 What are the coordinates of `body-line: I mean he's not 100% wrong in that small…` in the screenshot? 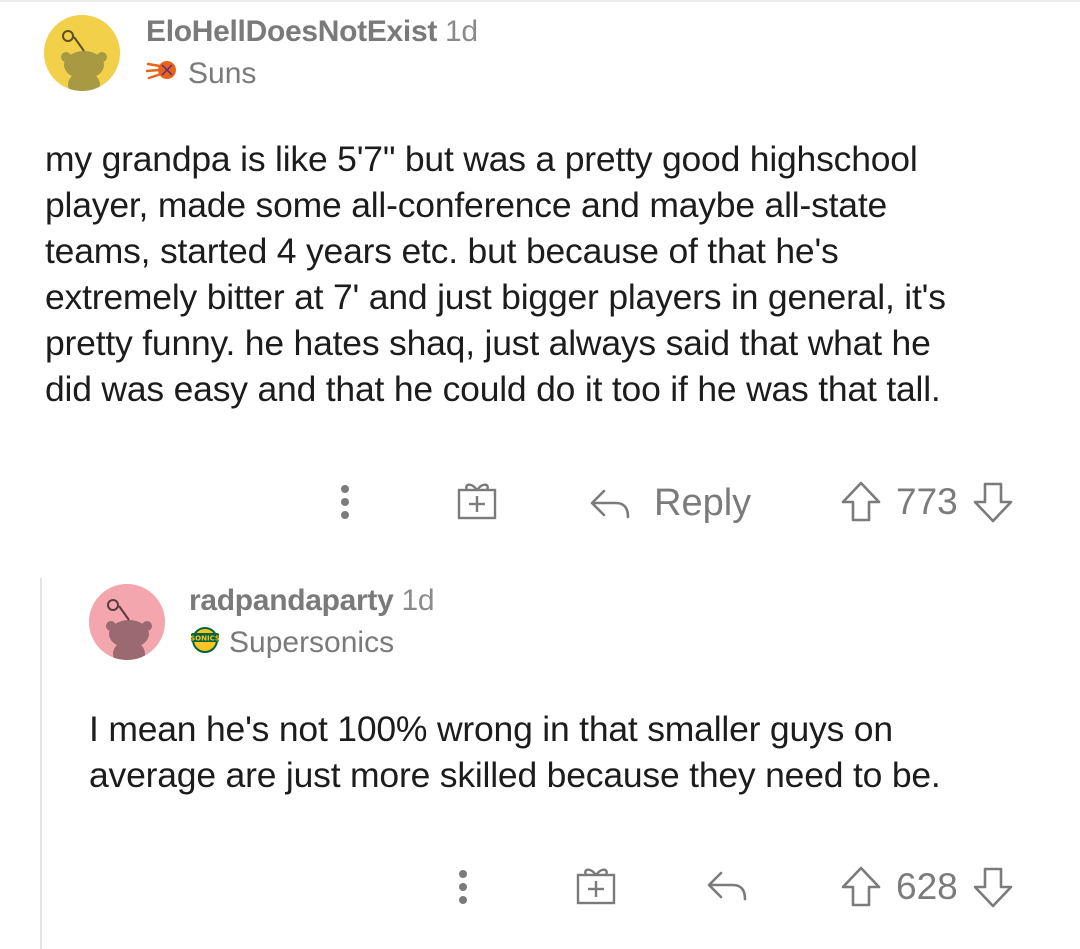 It's located at (491, 729).